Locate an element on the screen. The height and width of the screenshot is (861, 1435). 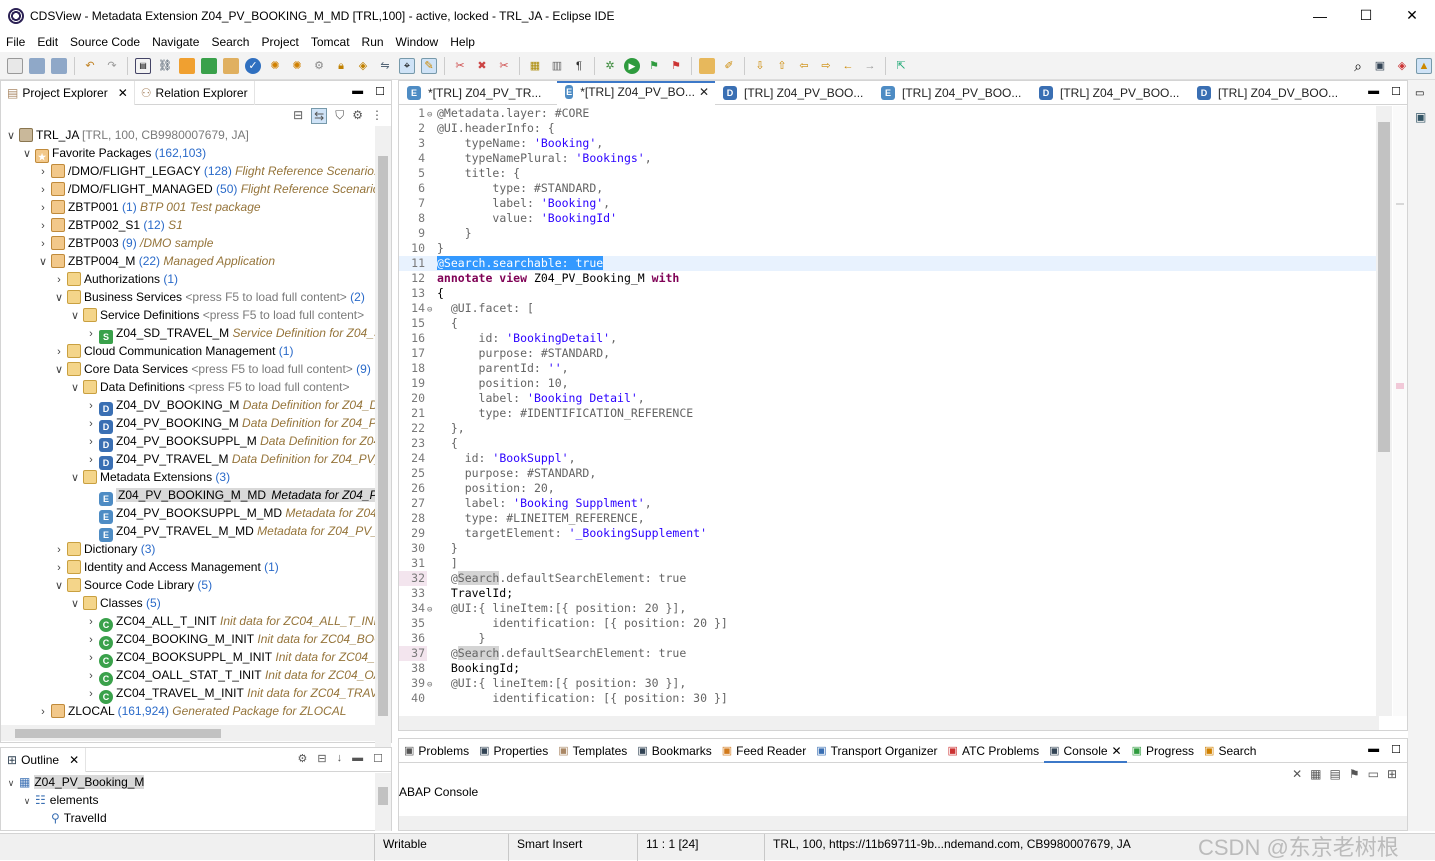
editor-horizontal-scrollbar is located at coordinates (889, 723).